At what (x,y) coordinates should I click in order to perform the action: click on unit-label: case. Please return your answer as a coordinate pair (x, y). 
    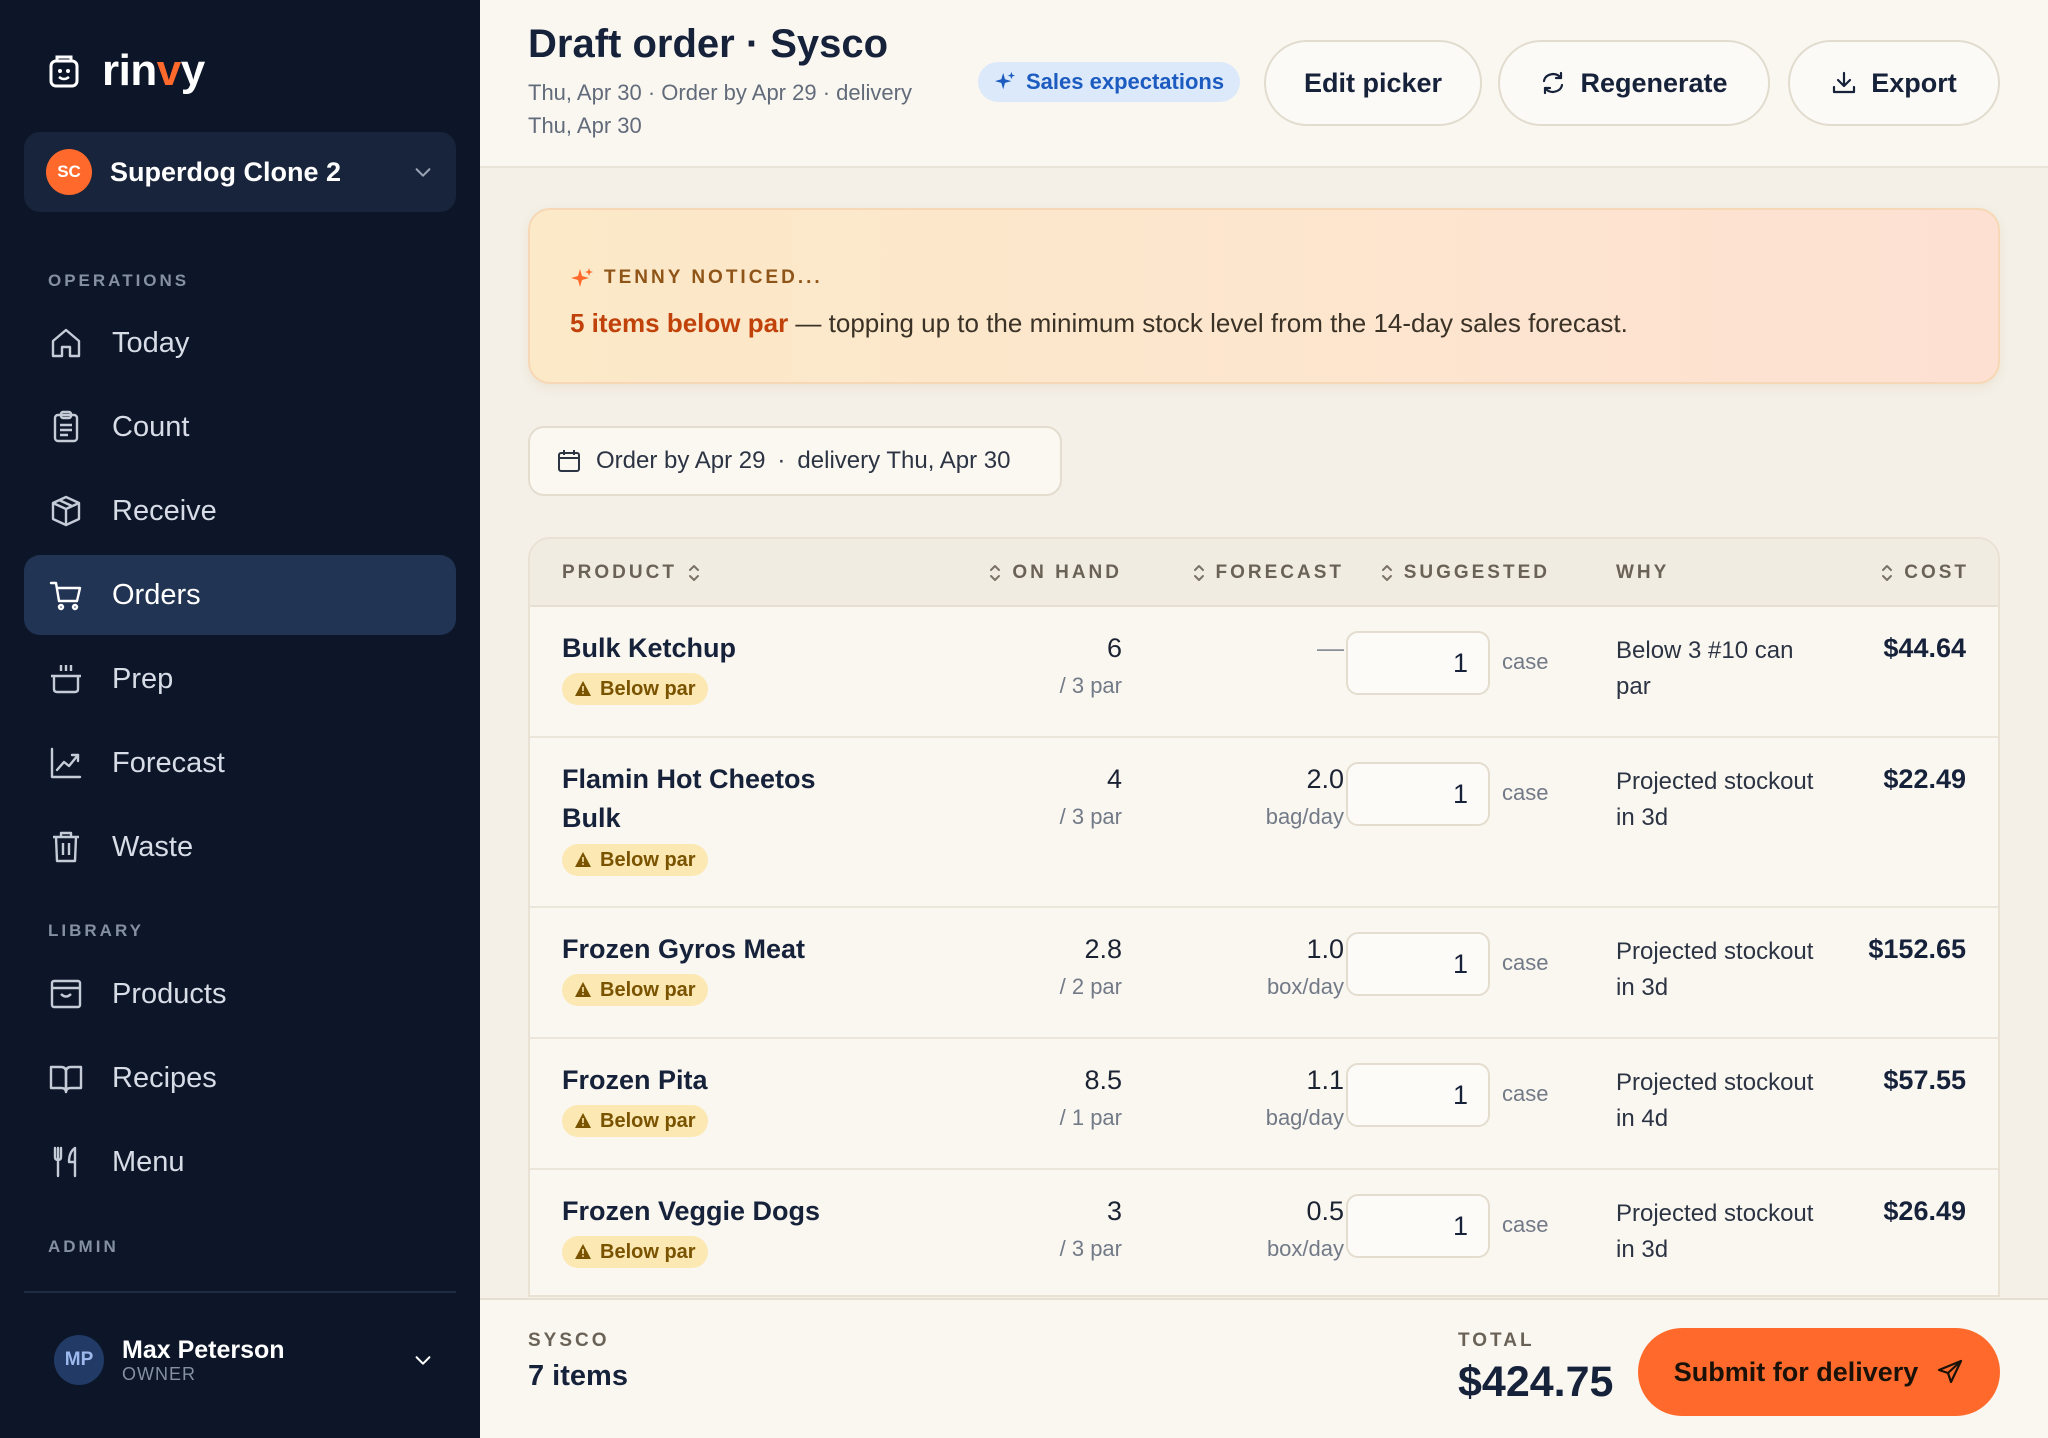
    Looking at the image, I should click on (1525, 661).